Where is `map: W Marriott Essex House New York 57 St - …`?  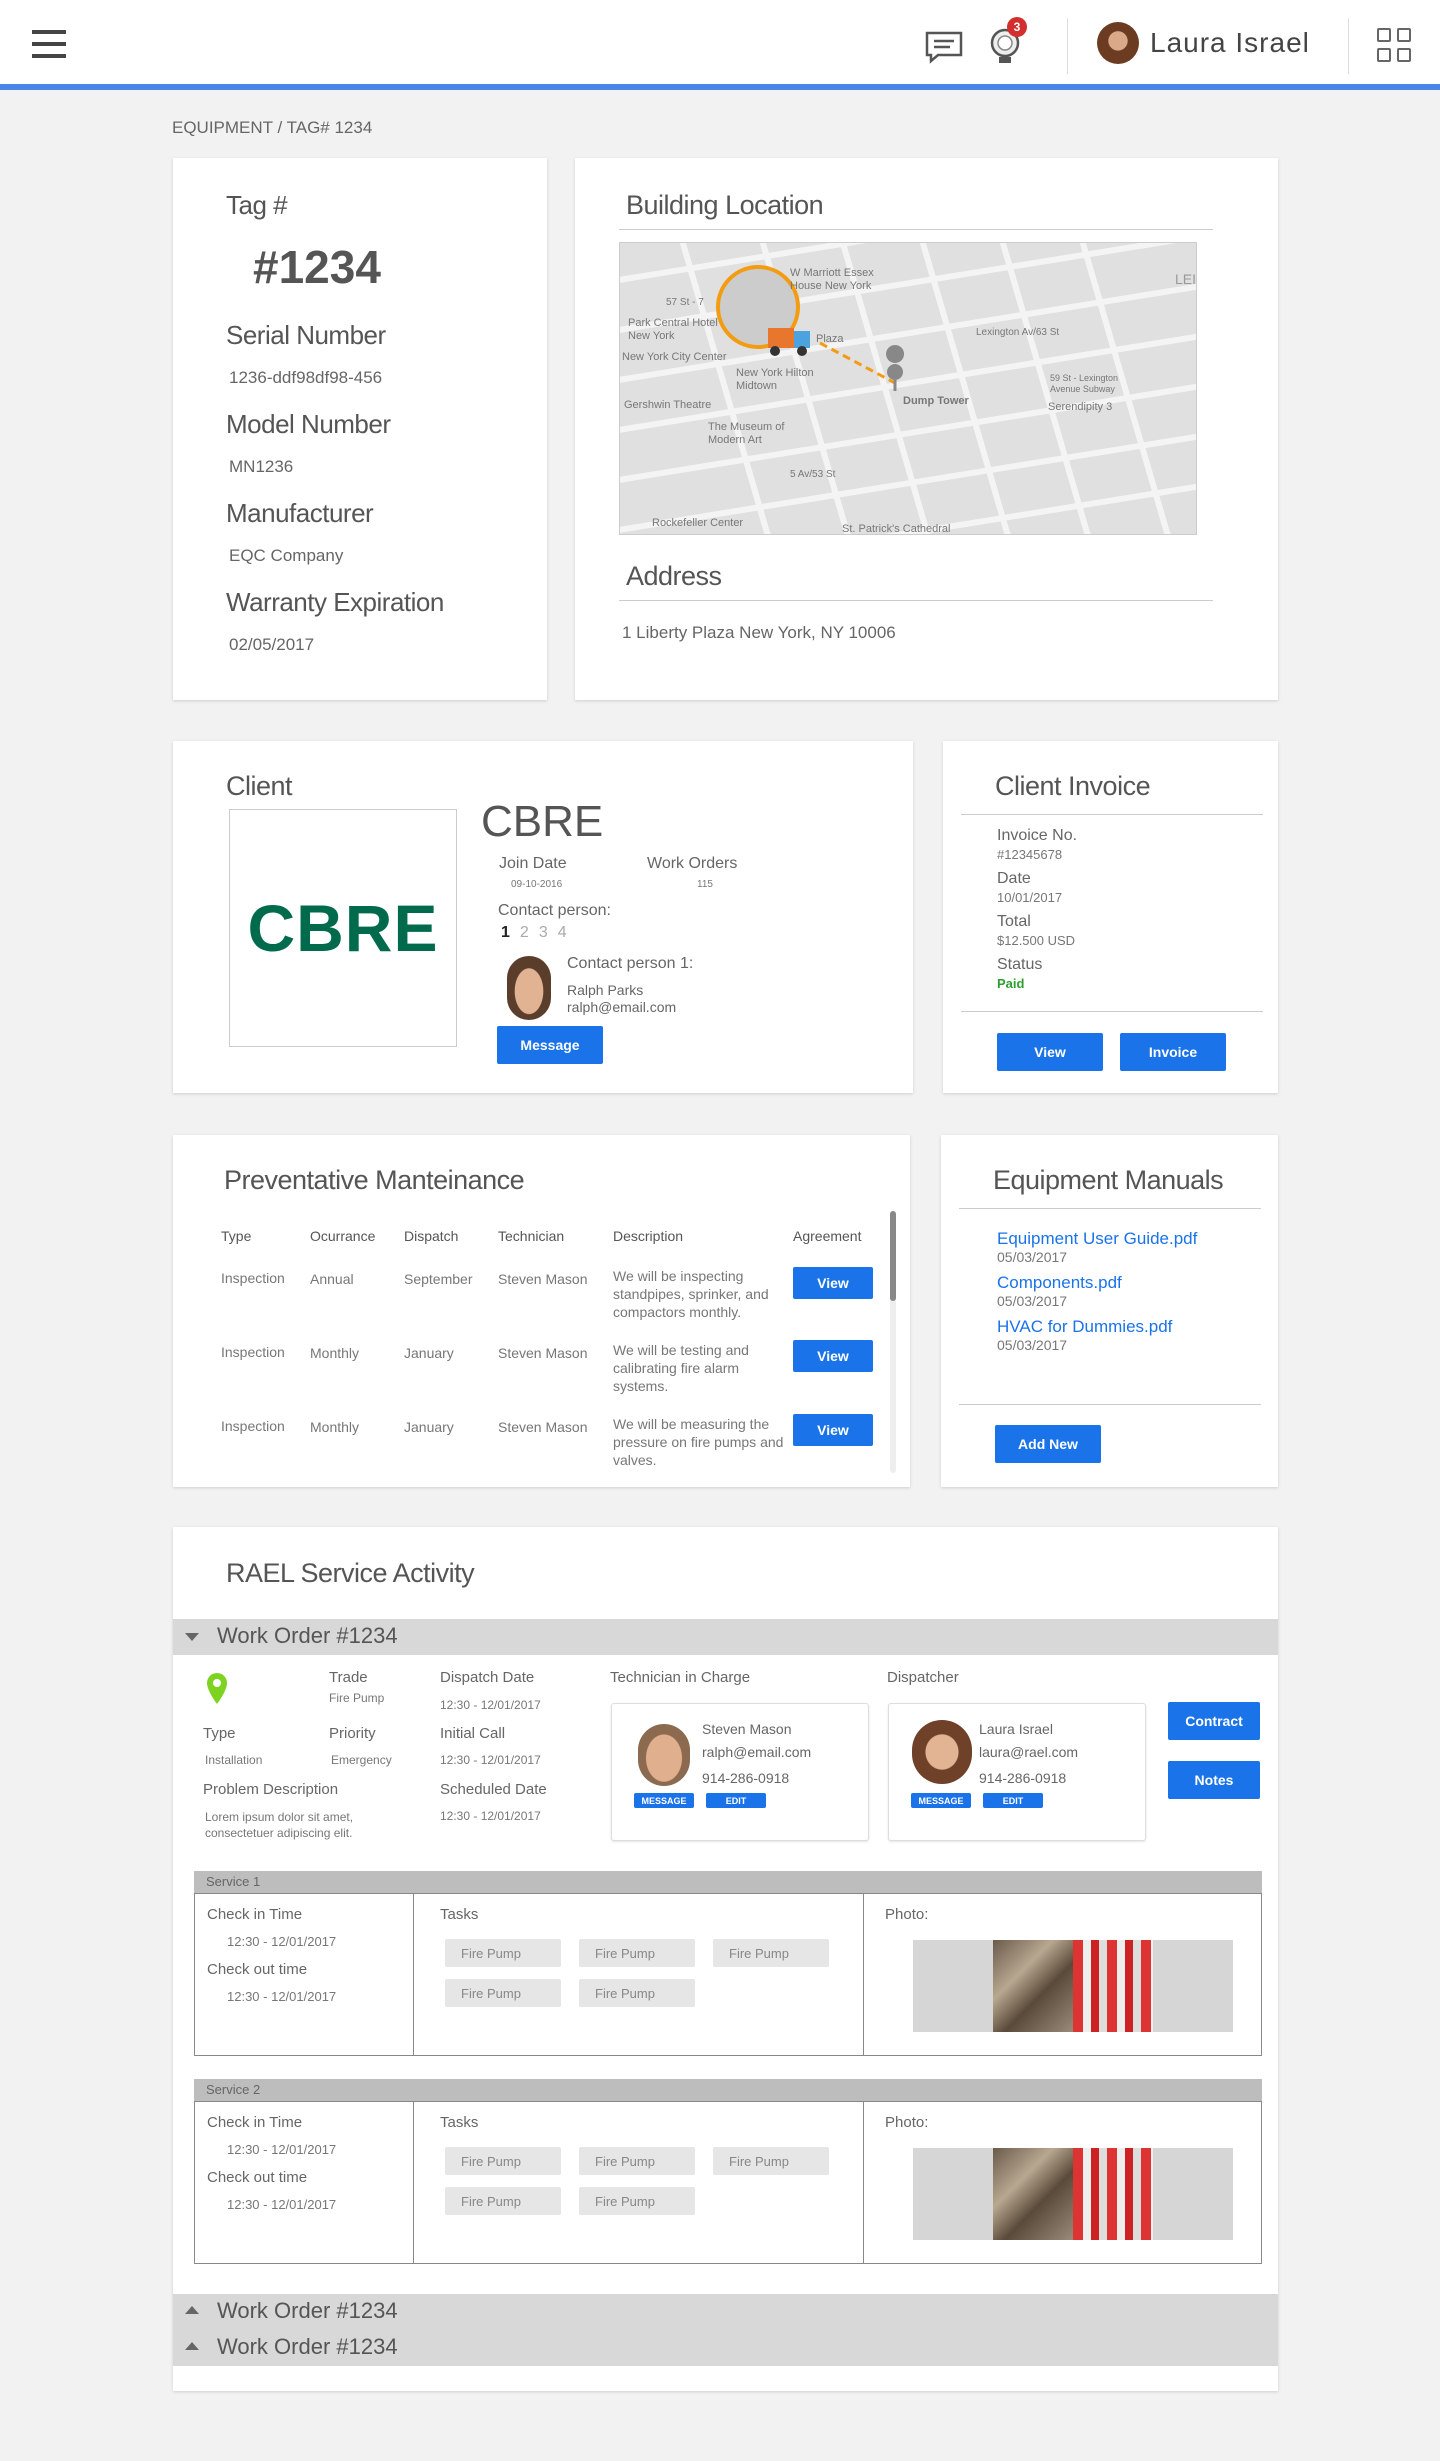 map: W Marriott Essex House New York 57 St - … is located at coordinates (908, 388).